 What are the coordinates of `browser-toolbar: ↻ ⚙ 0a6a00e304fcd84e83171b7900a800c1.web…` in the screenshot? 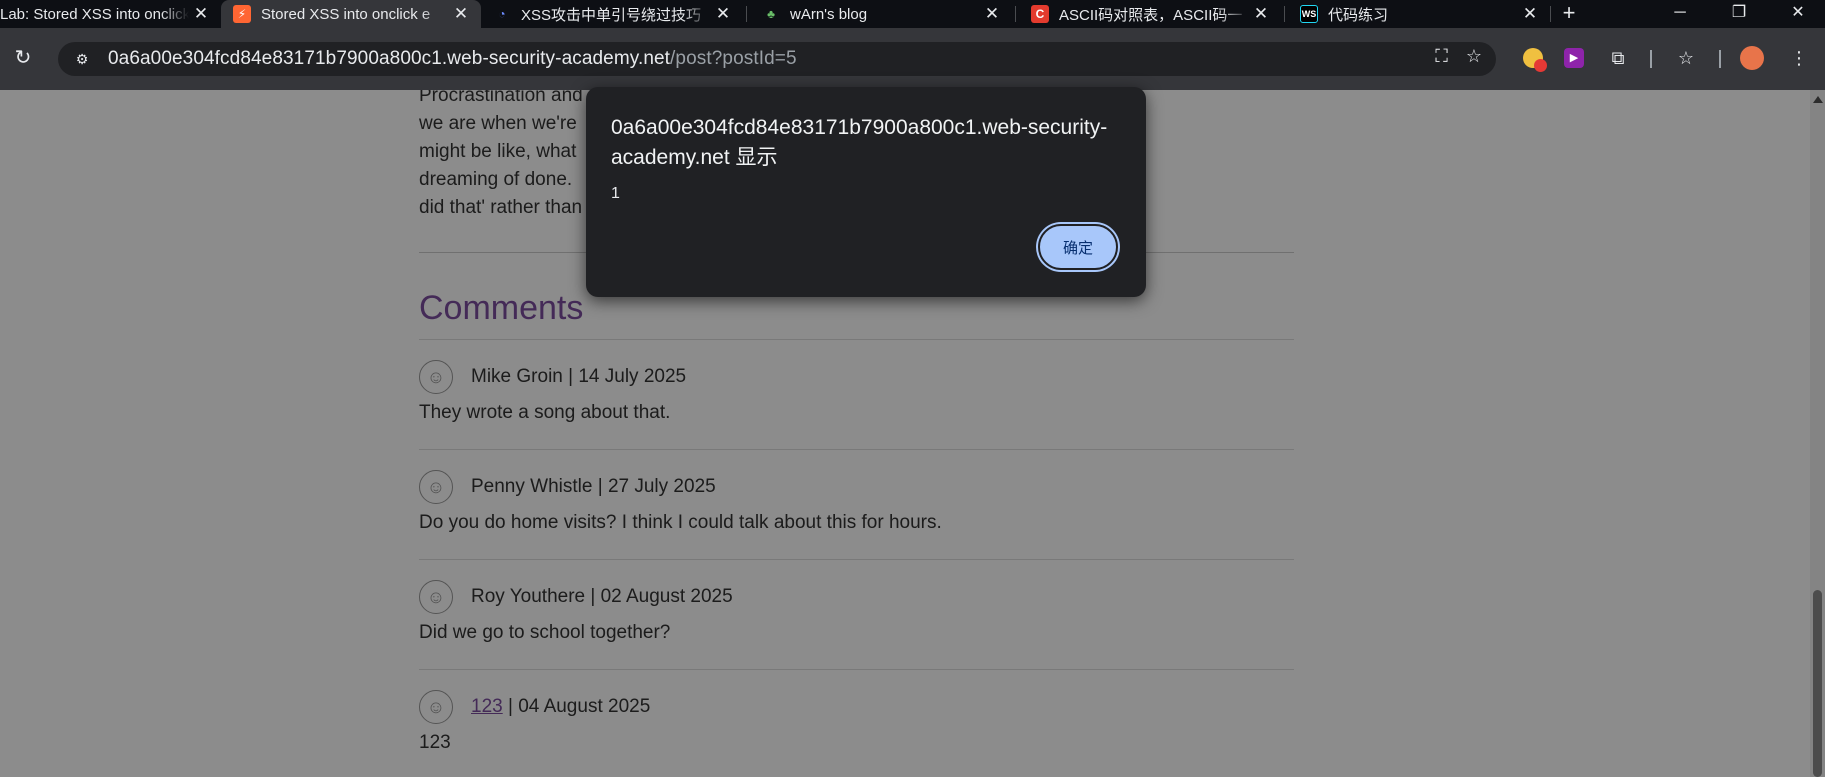 It's located at (912, 59).